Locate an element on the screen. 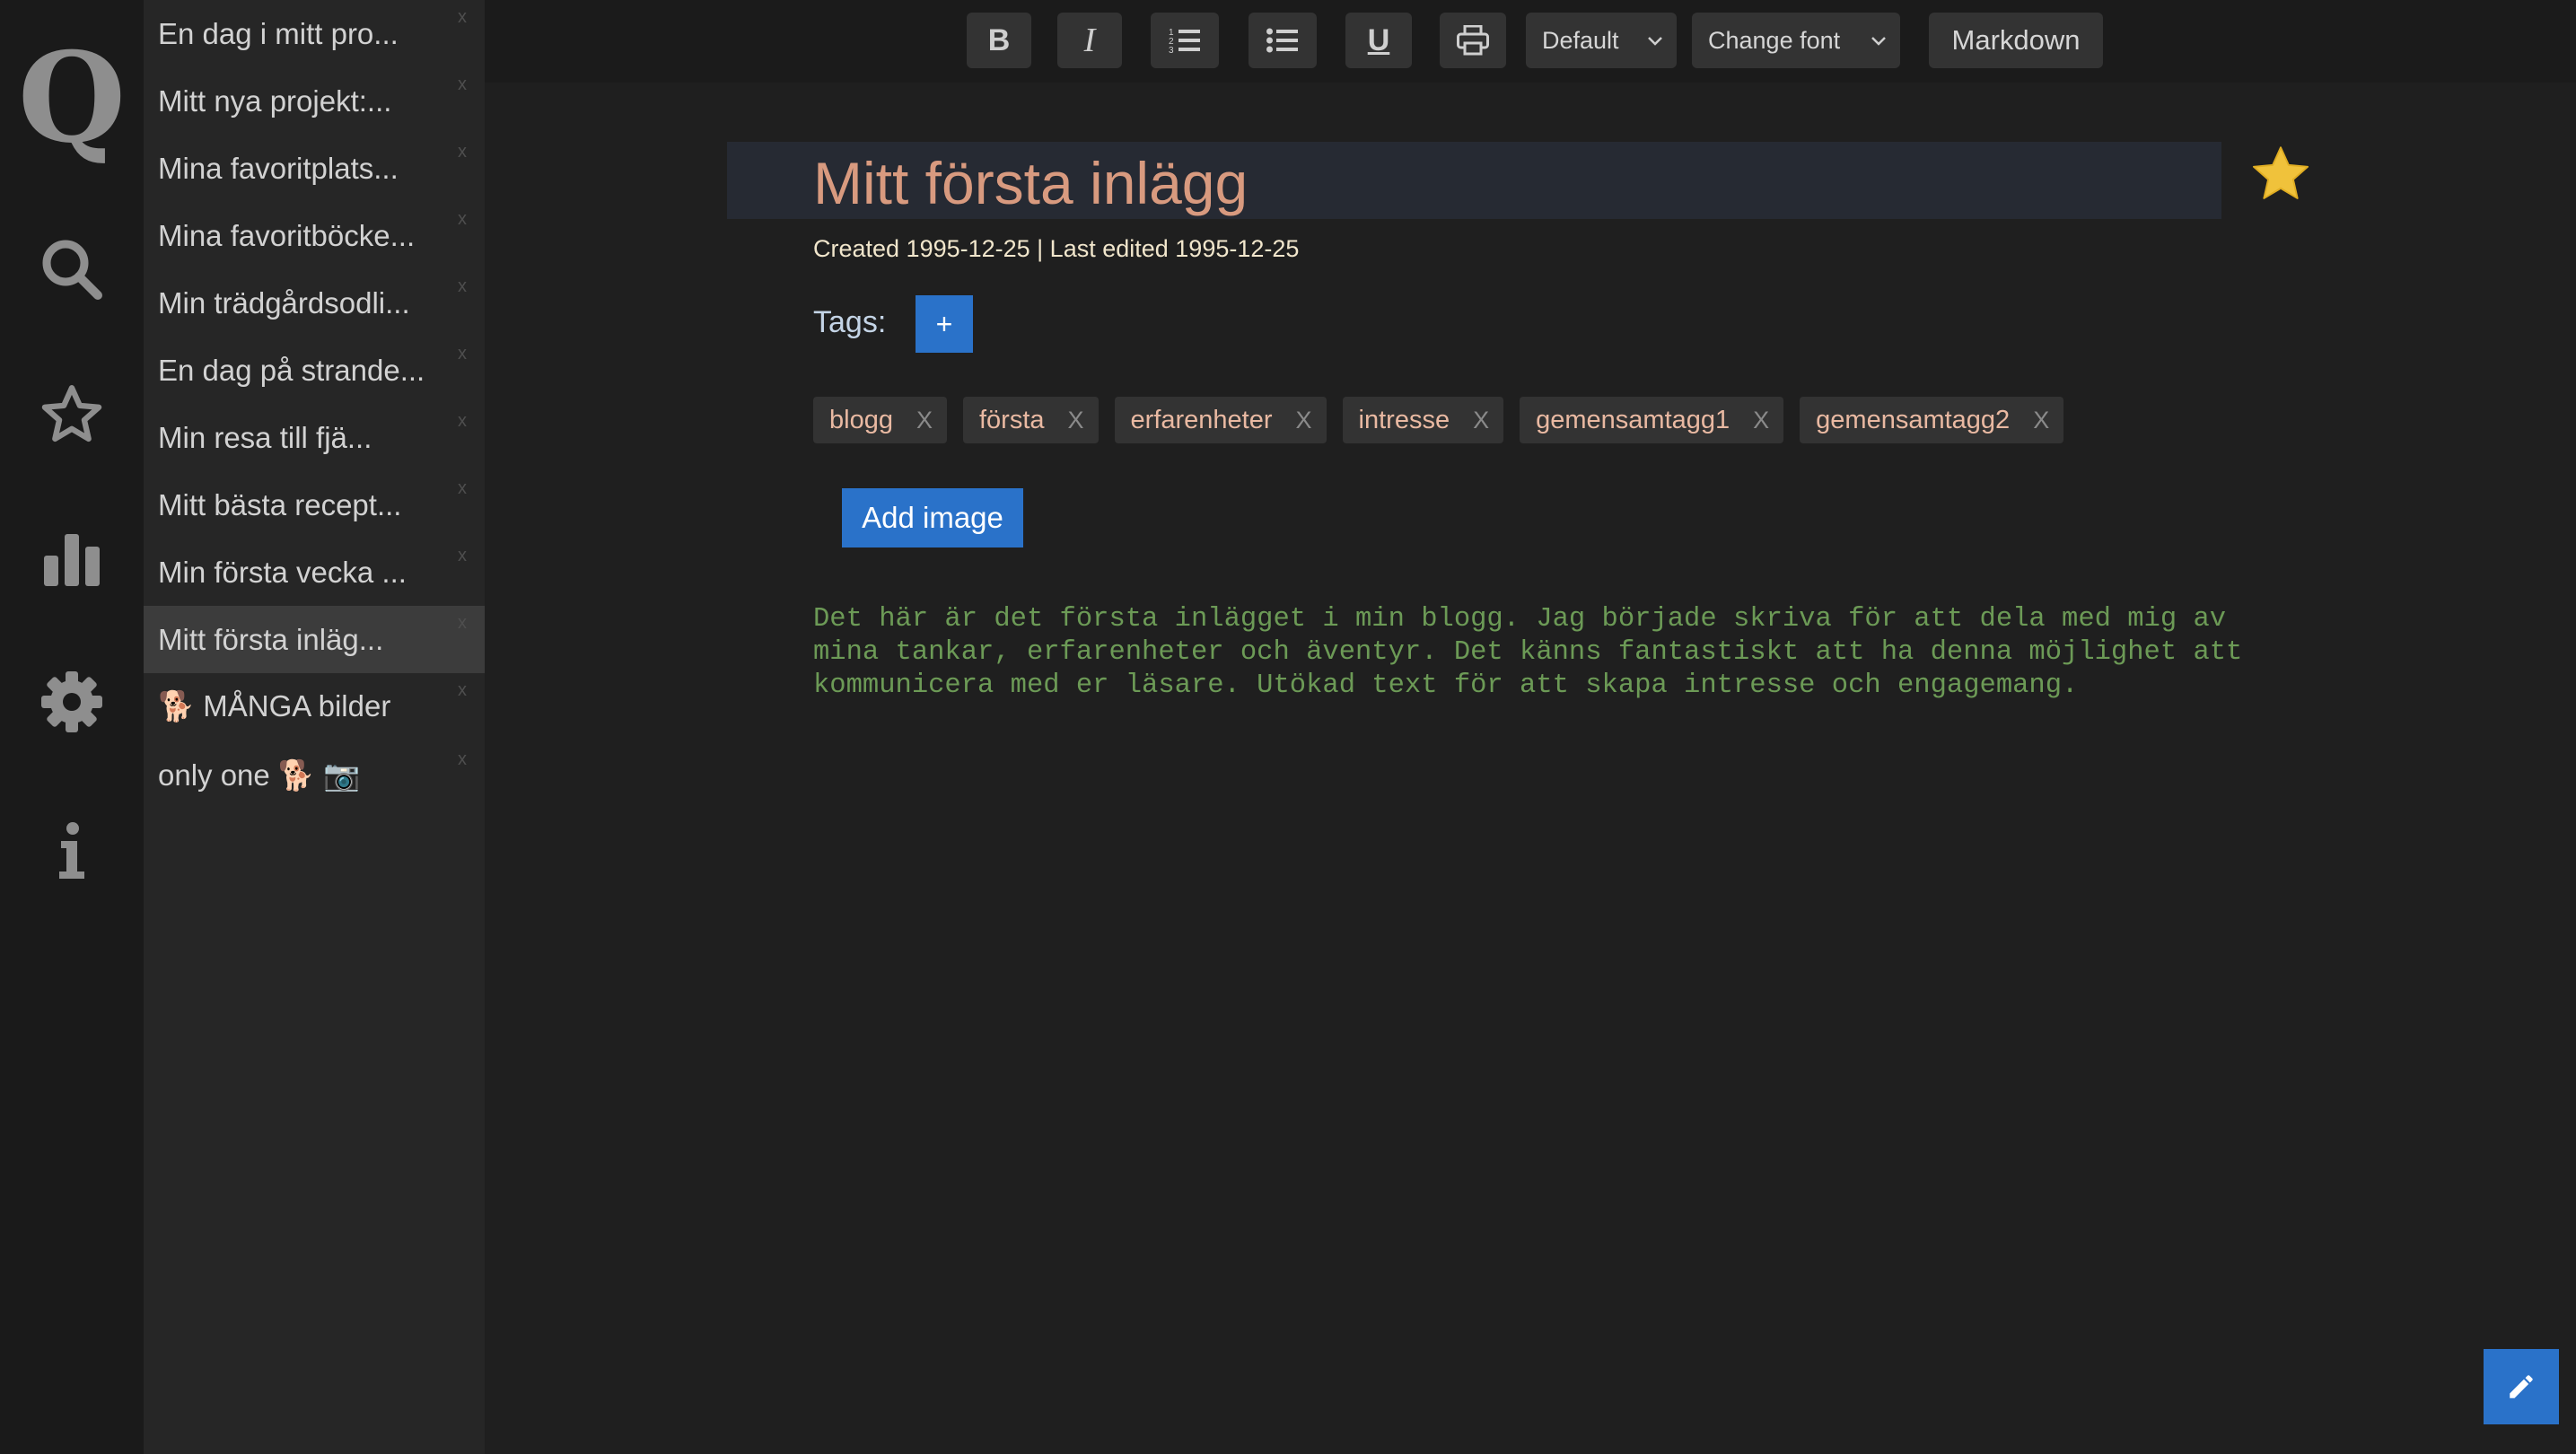  markdown-button: Markdown is located at coordinates (2016, 40).